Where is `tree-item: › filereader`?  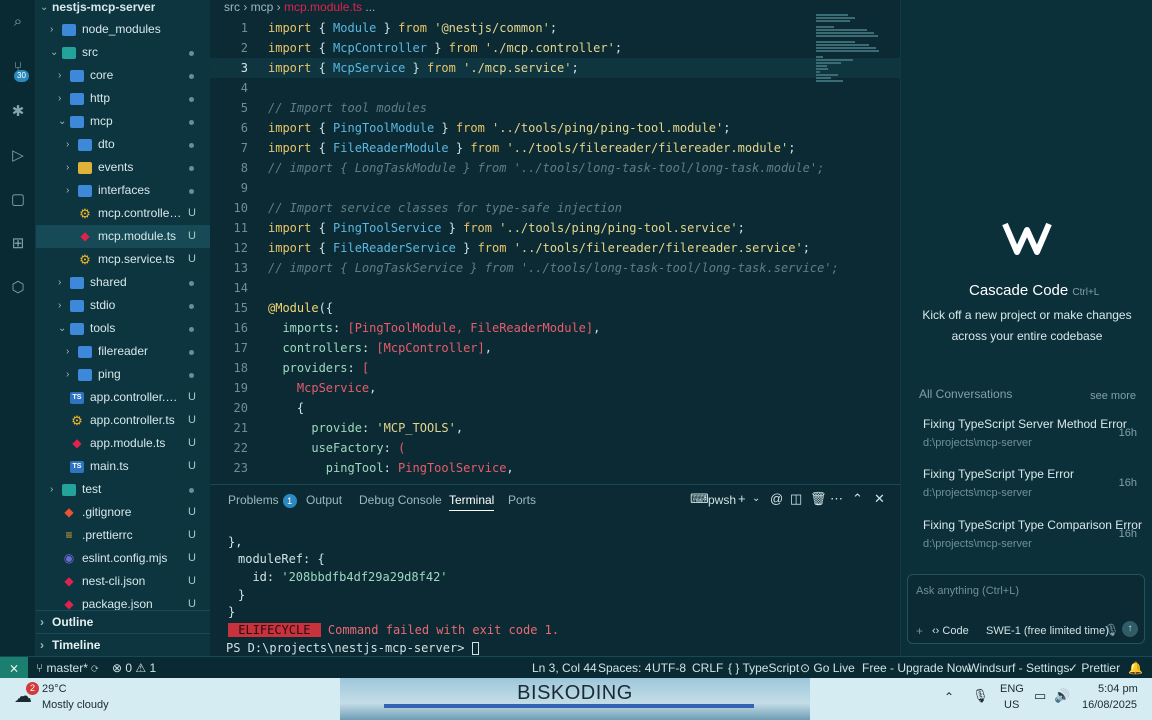 tree-item: › filereader is located at coordinates (123, 351).